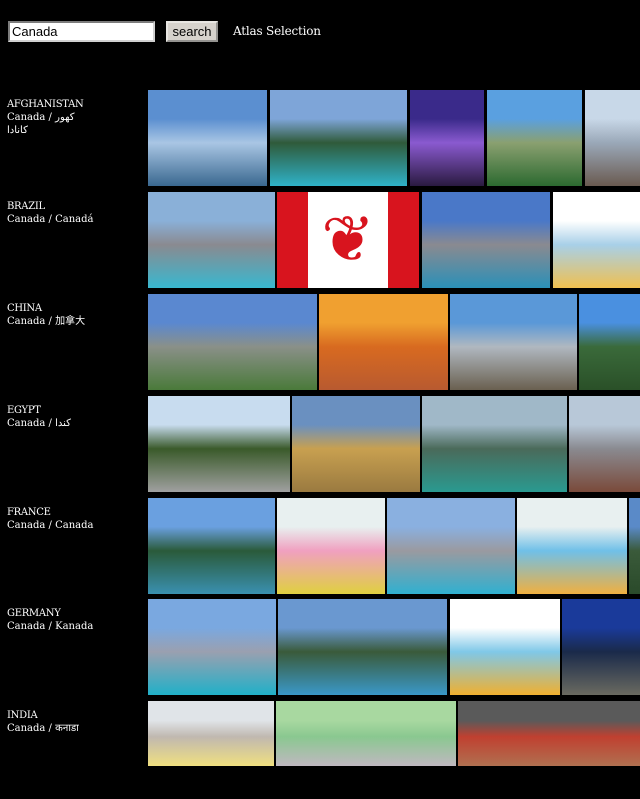 This screenshot has height=799, width=640. What do you see at coordinates (46, 321) in the screenshot?
I see `translation: Canada / 加拿大` at bounding box center [46, 321].